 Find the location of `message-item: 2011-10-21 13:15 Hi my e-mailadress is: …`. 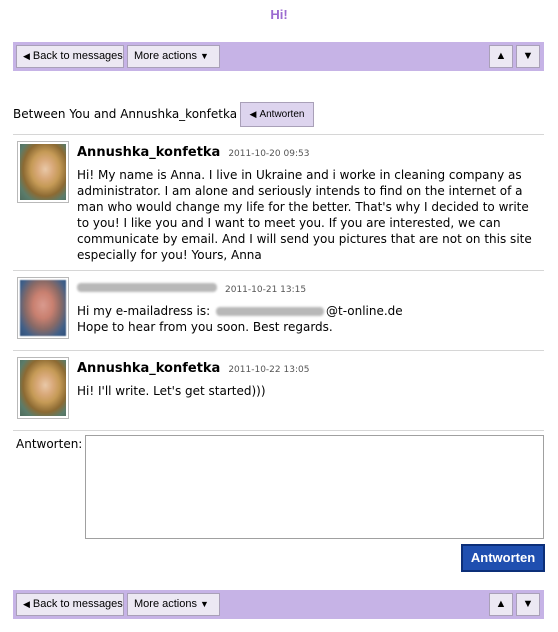

message-item: 2011-10-21 13:15 Hi my e-mailadress is: … is located at coordinates (278, 310).